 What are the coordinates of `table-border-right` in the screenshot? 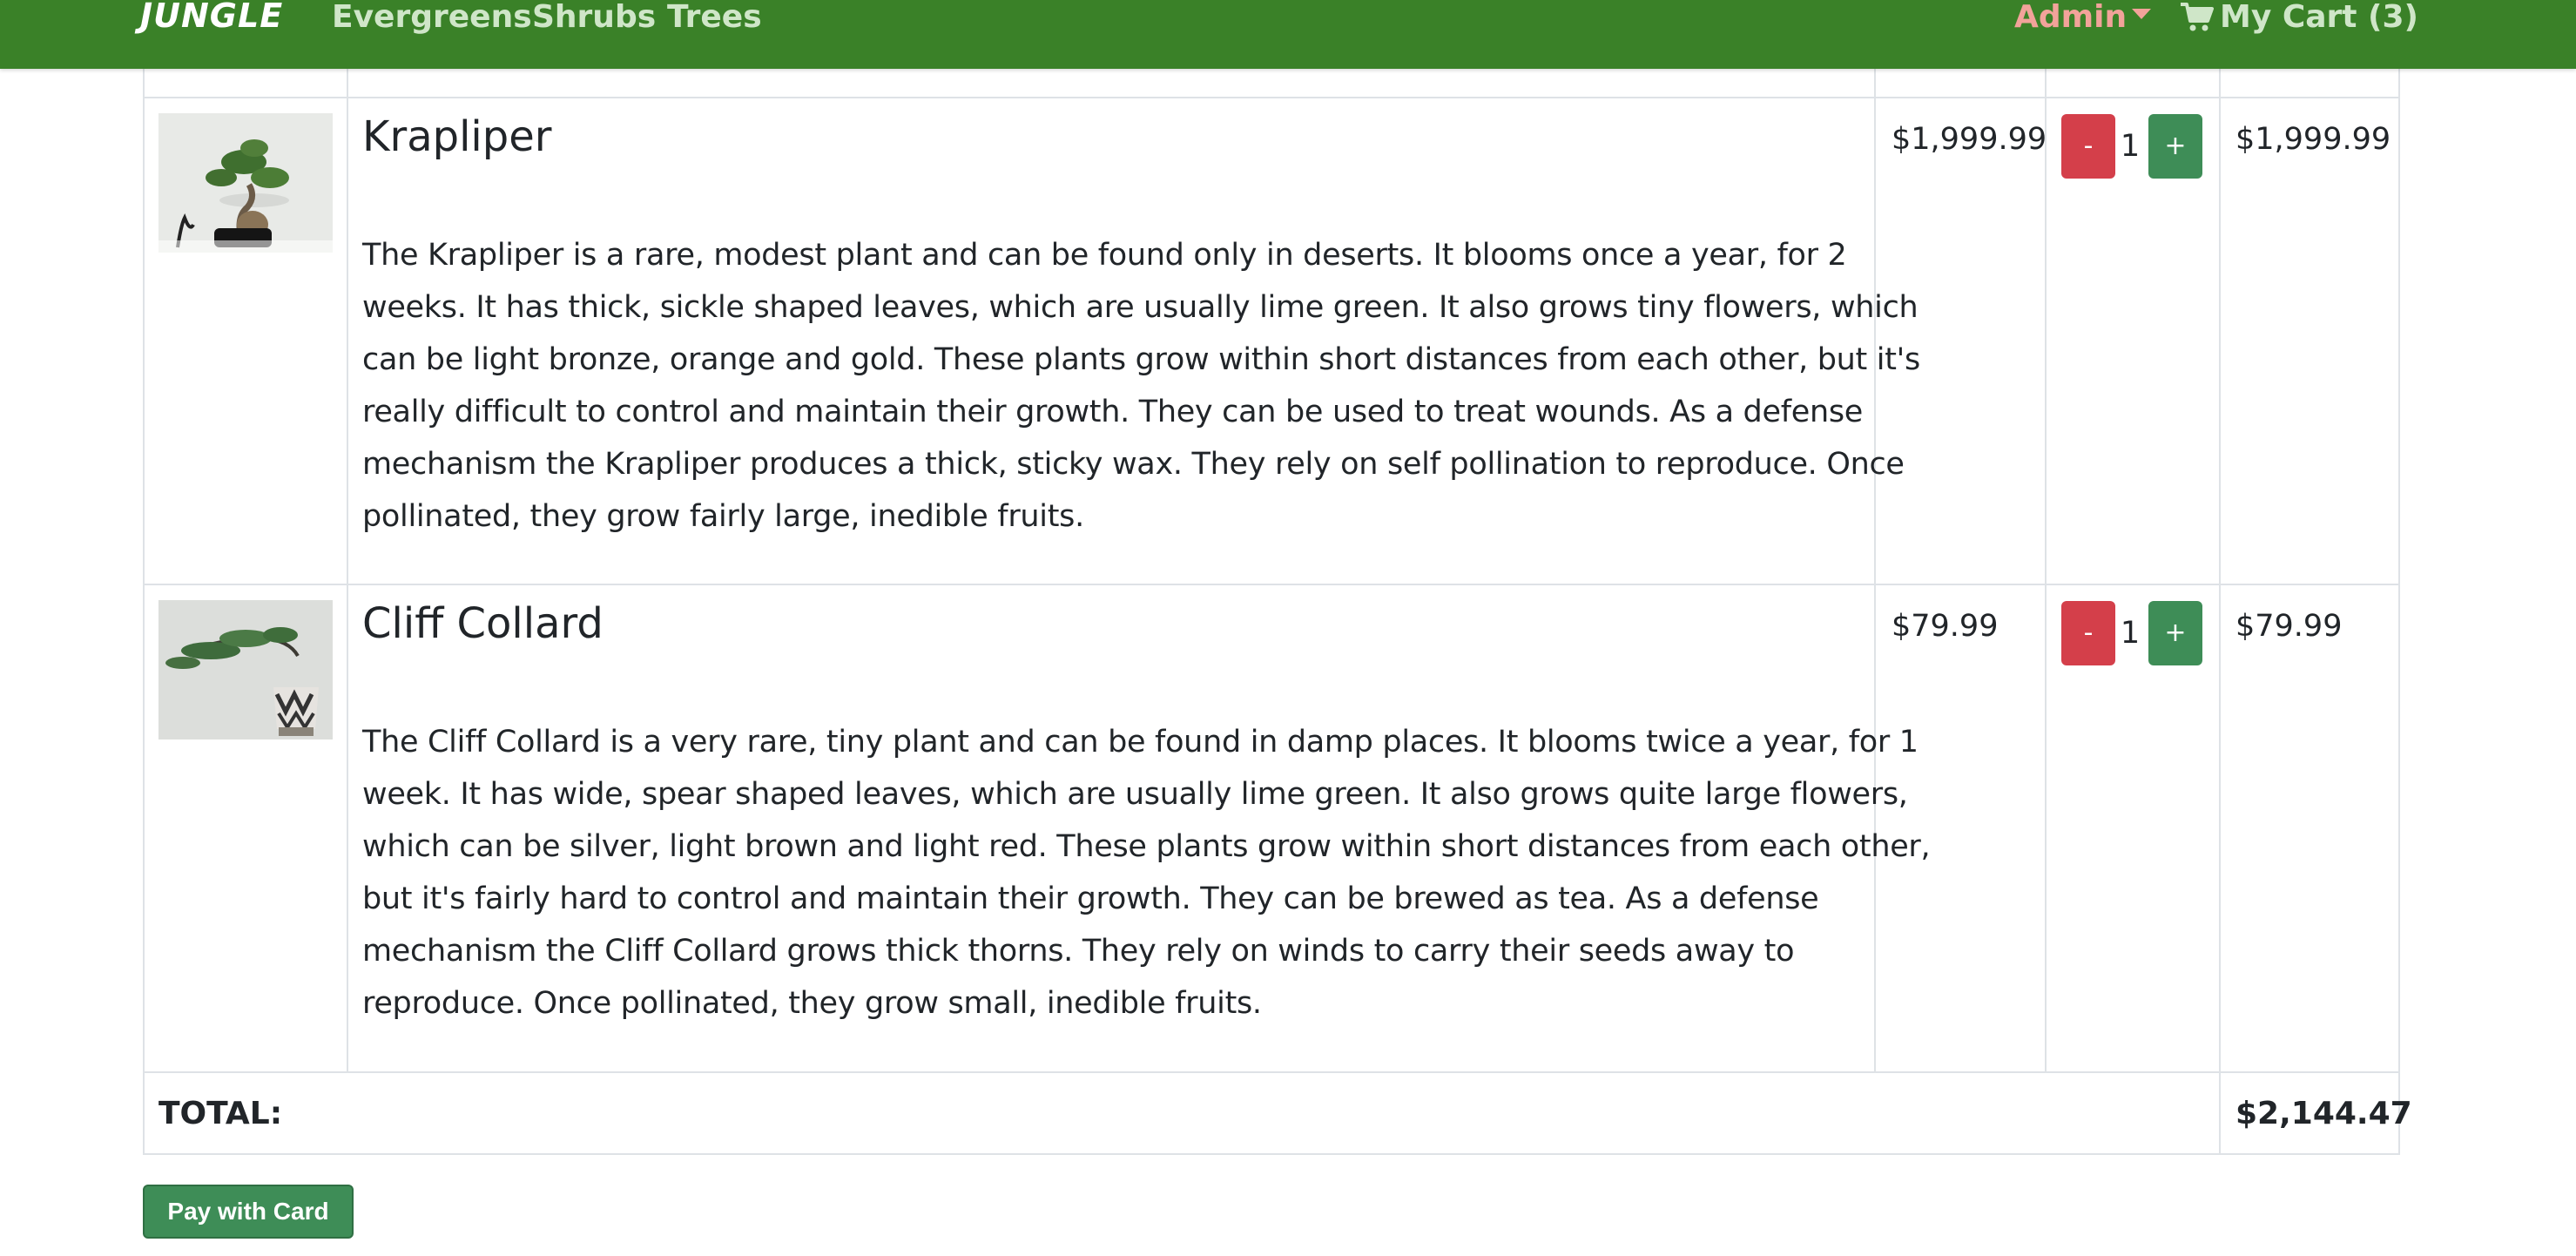 It's located at (2399, 612).